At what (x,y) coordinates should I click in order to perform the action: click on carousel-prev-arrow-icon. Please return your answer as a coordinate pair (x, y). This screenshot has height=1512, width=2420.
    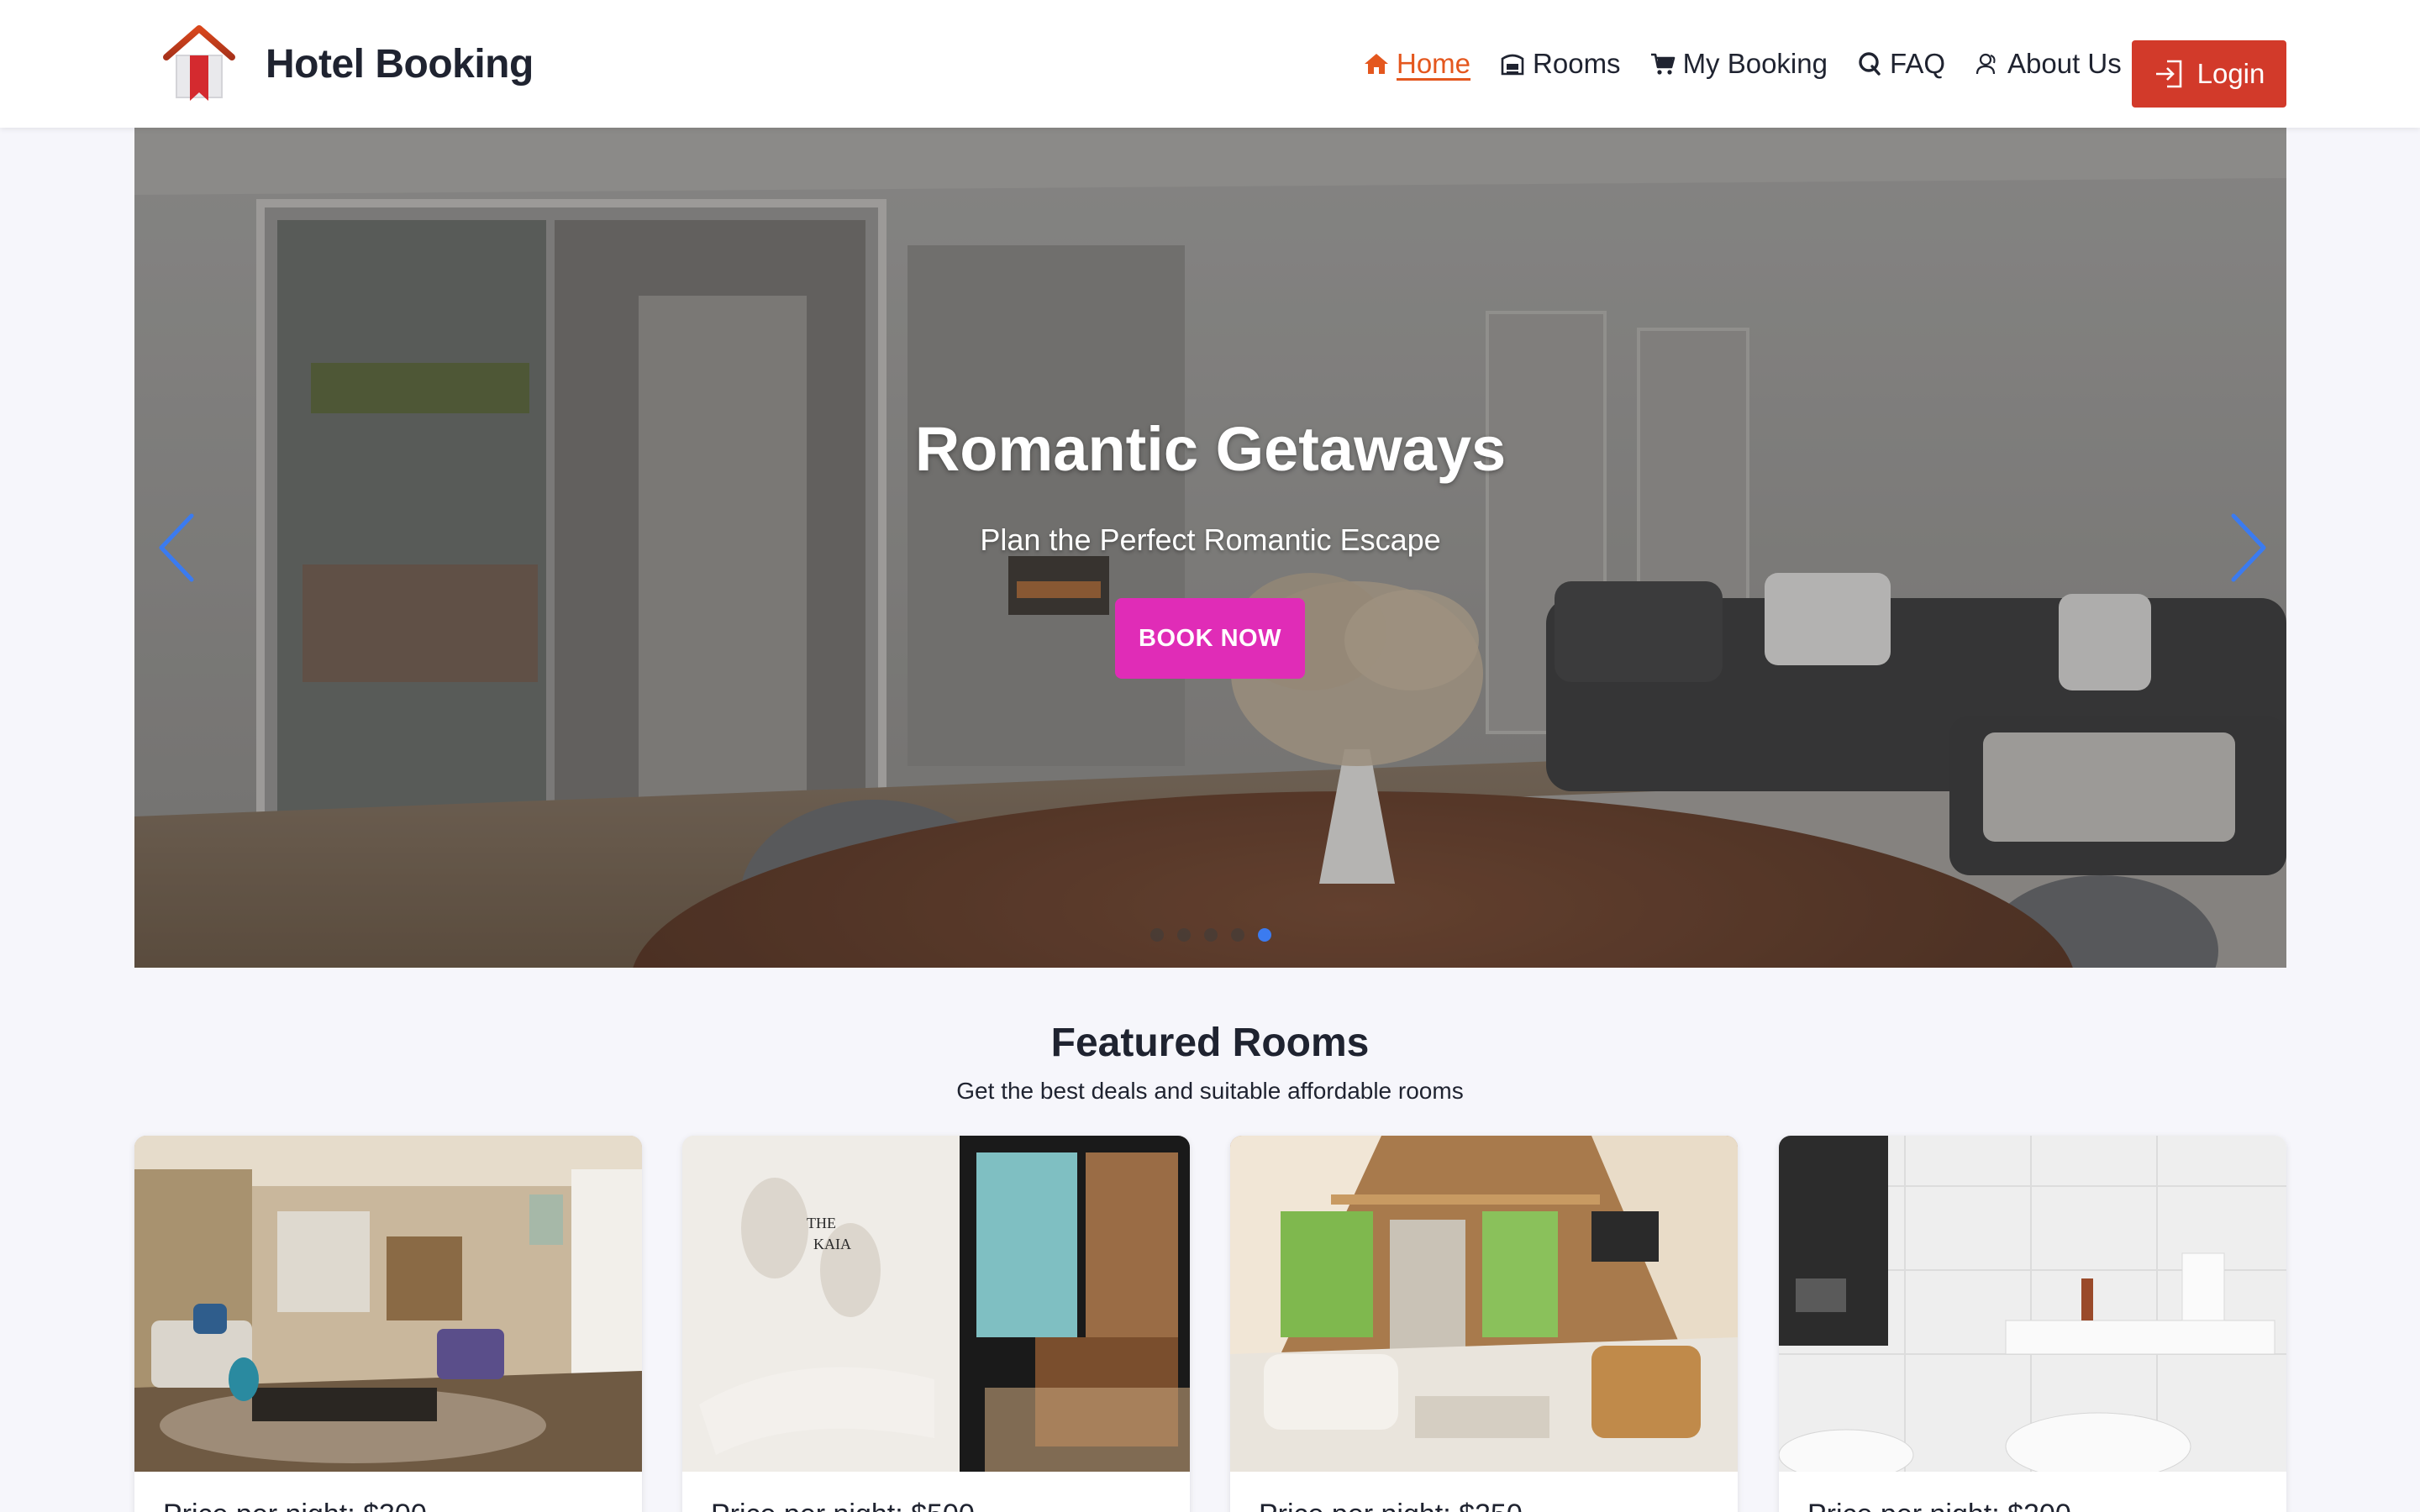
    Looking at the image, I should click on (176, 548).